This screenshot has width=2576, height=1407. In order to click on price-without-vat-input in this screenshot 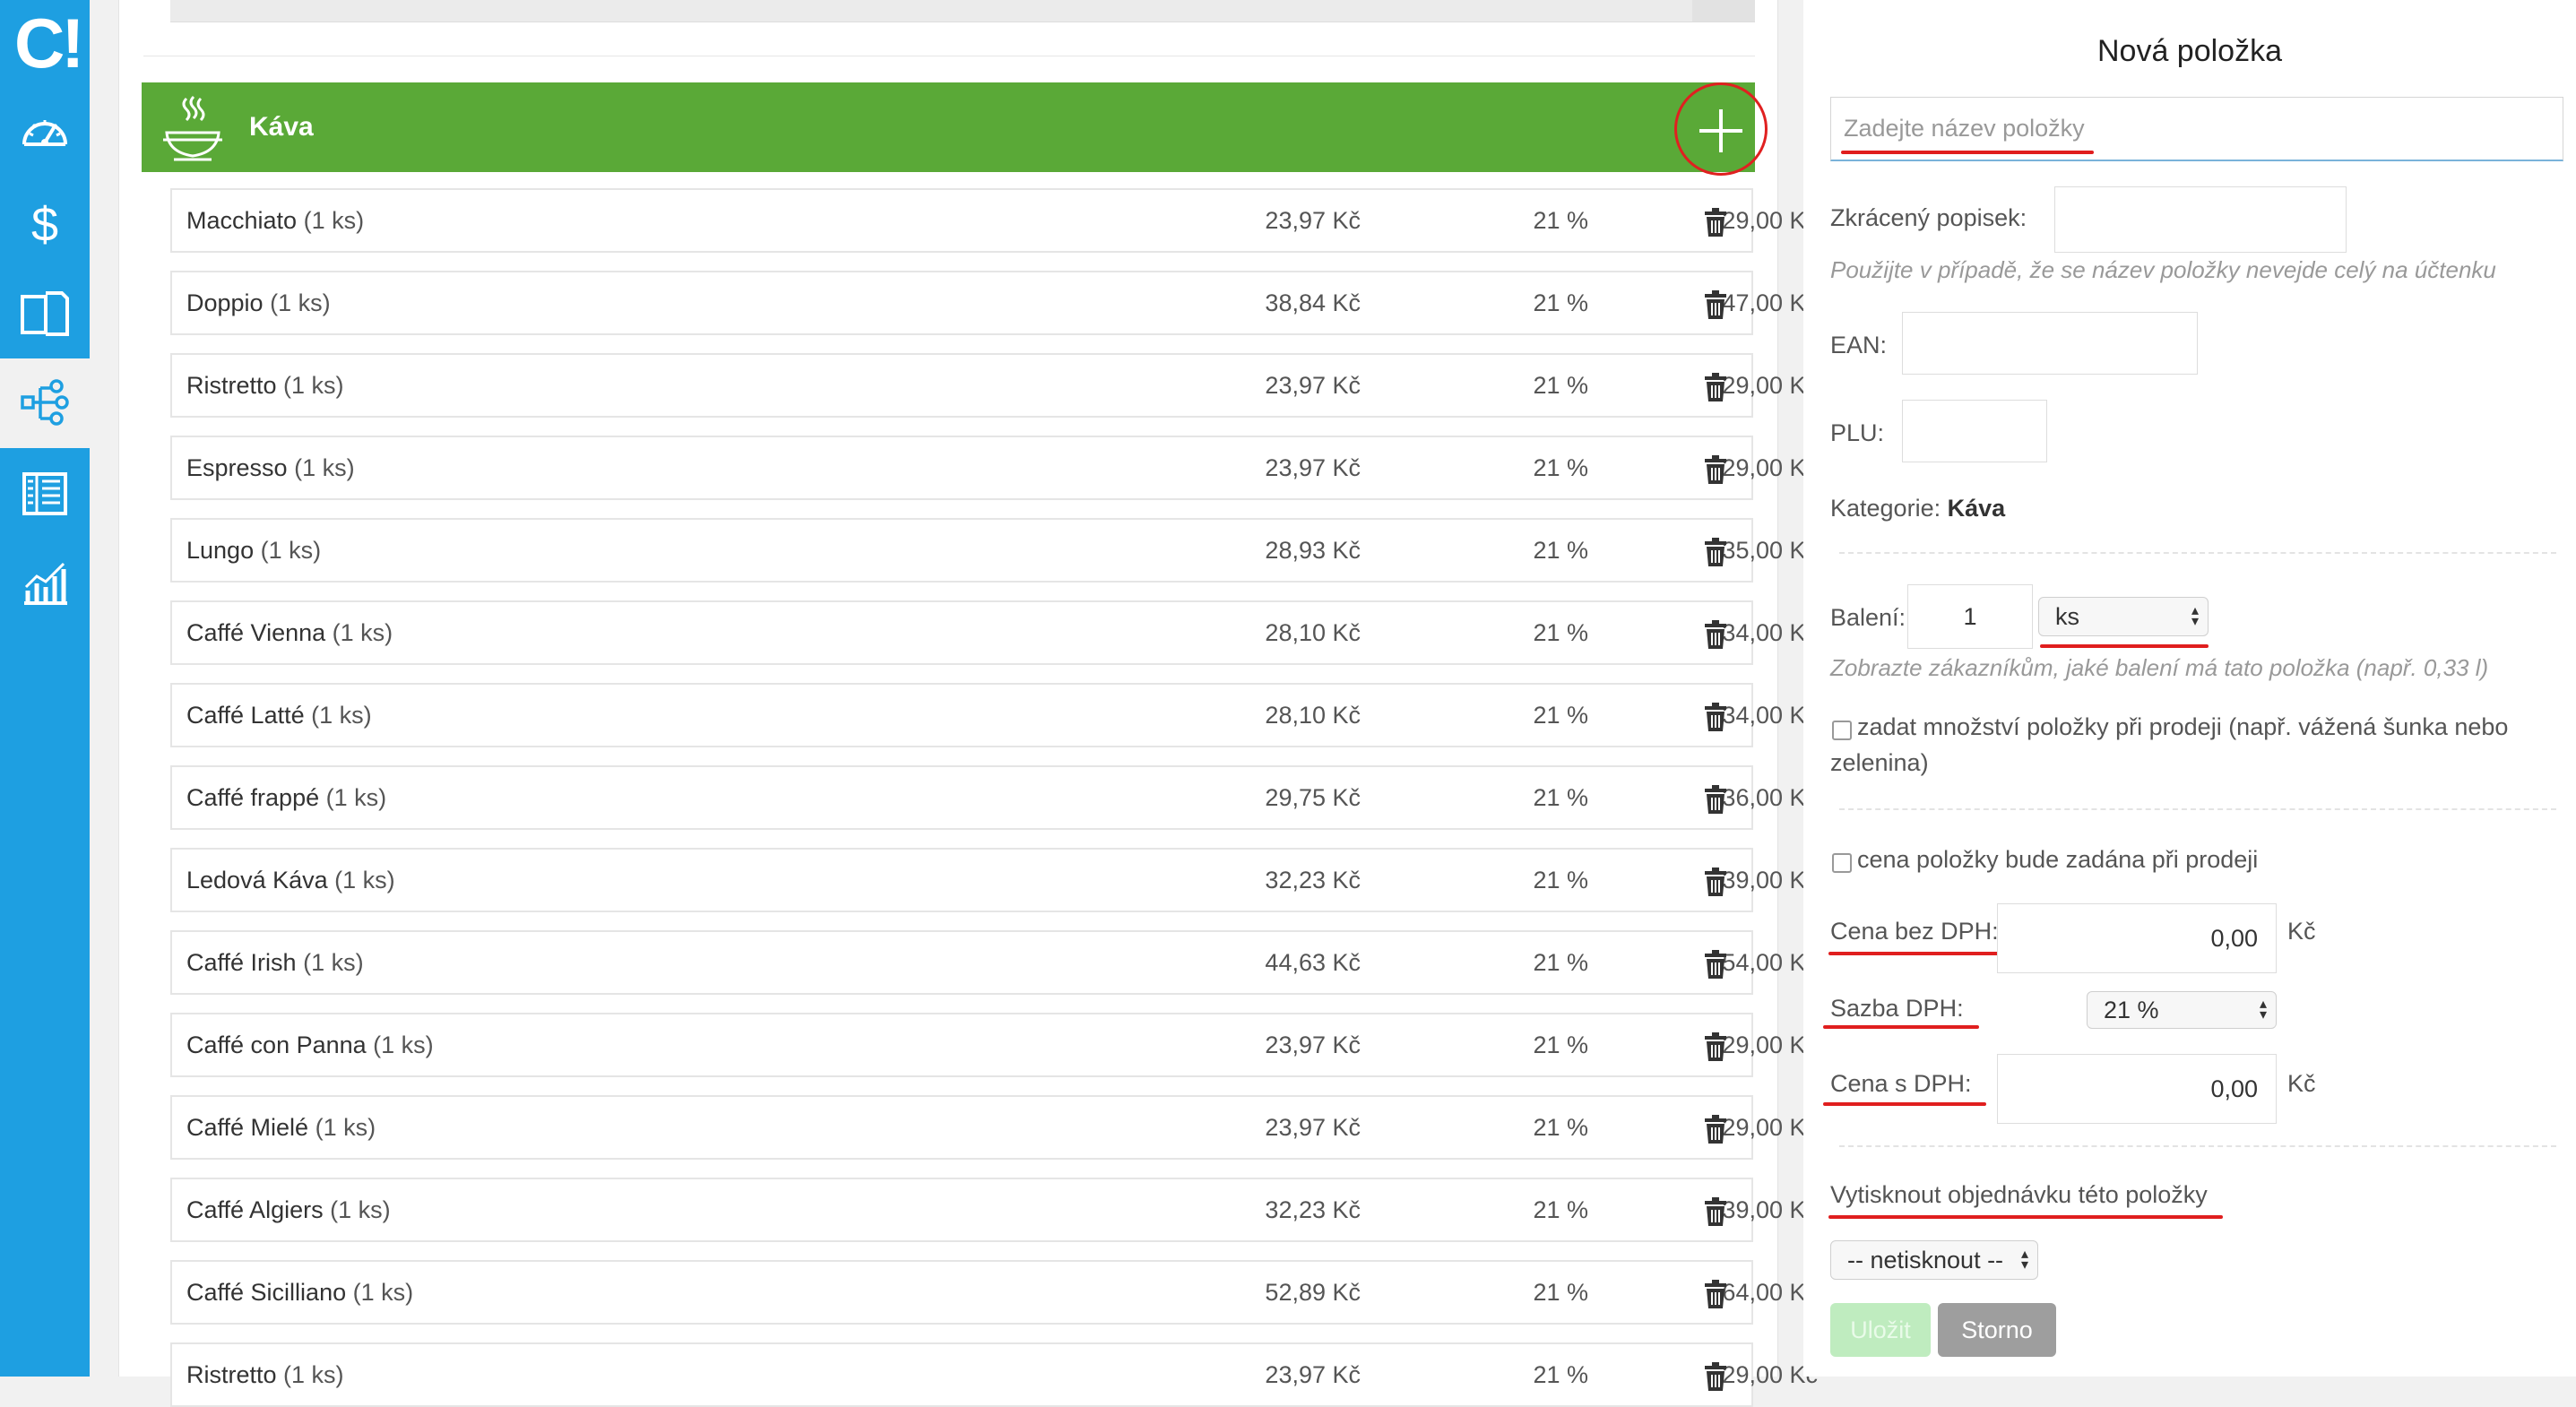, I will do `click(2137, 938)`.